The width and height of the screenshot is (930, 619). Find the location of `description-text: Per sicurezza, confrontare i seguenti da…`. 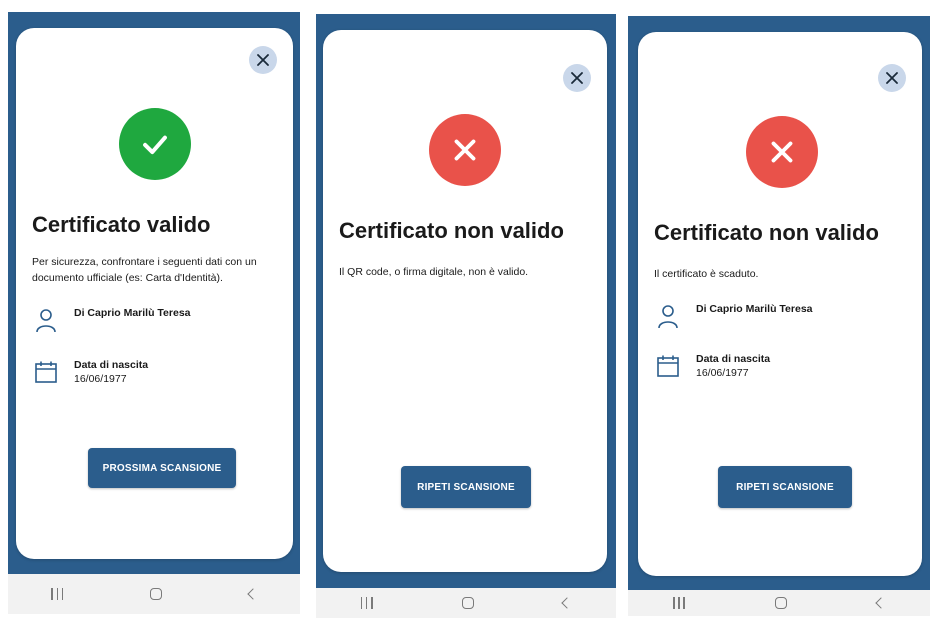

description-text: Per sicurezza, confrontare i seguenti da… is located at coordinates (144, 270).